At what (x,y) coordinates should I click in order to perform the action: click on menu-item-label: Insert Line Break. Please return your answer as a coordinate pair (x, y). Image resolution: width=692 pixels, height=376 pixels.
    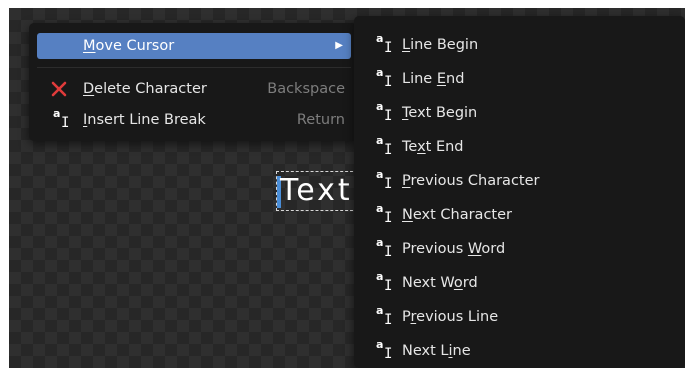
    Looking at the image, I should click on (144, 120).